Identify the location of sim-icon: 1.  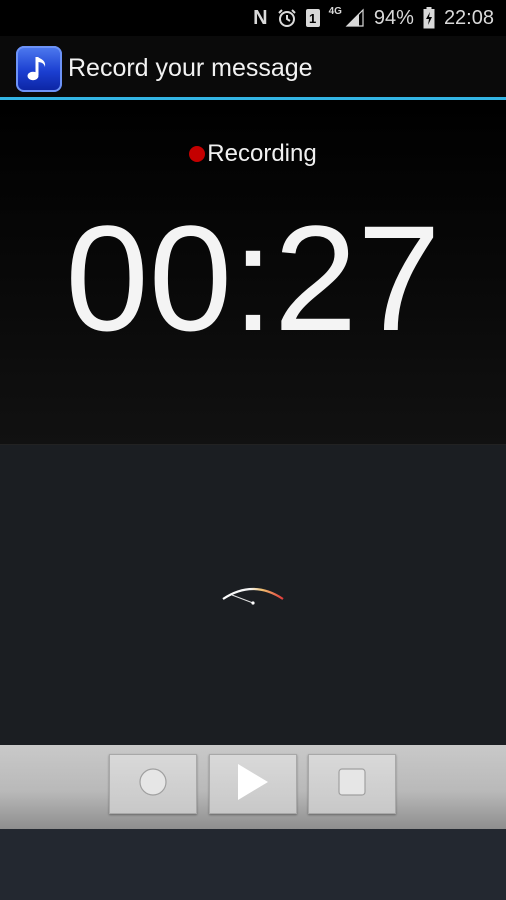
(312, 18).